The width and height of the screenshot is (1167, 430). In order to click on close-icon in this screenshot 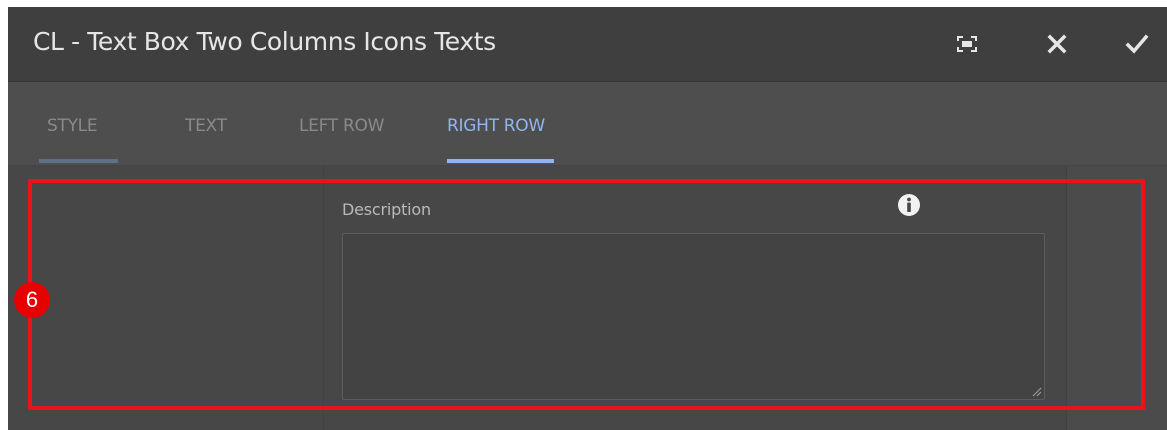, I will do `click(1057, 44)`.